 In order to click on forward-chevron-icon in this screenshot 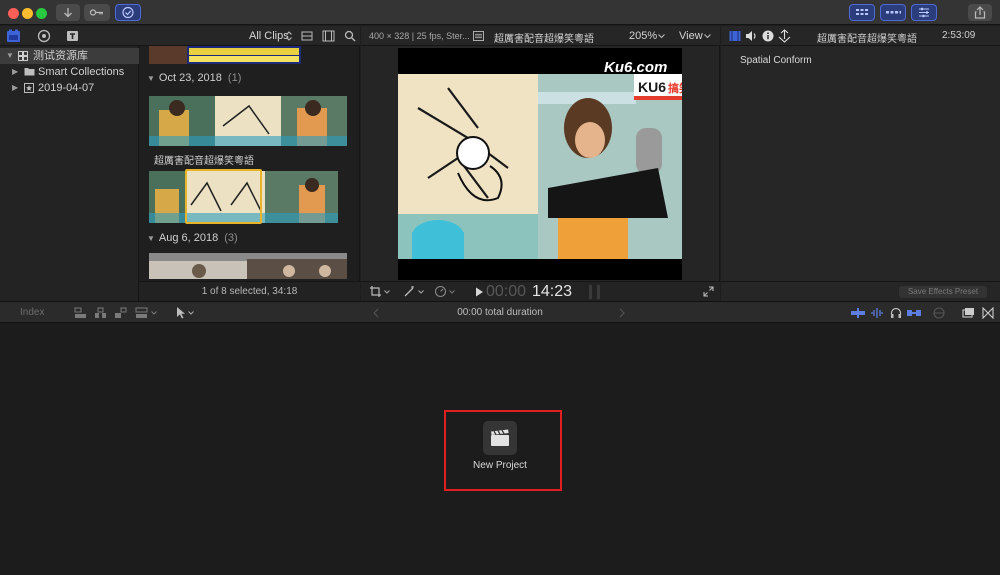, I will do `click(622, 313)`.